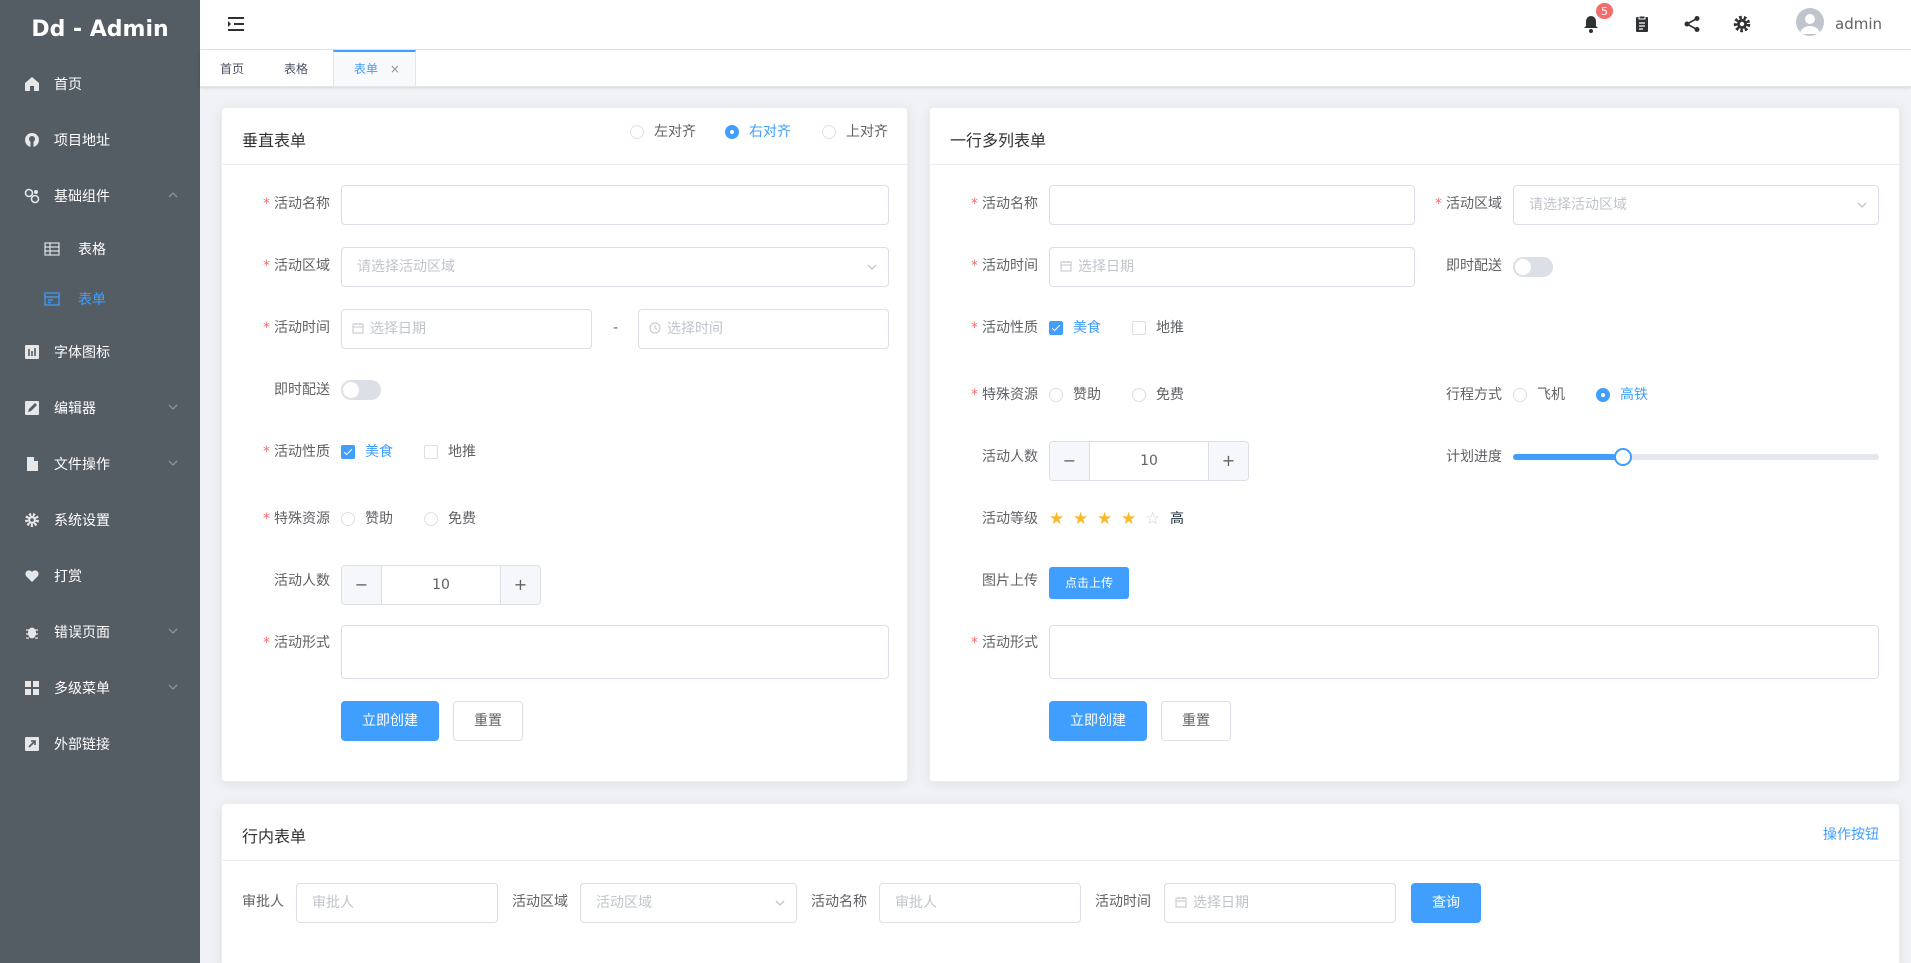 Image resolution: width=1911 pixels, height=963 pixels. I want to click on field-label: 行程方式, so click(1474, 395).